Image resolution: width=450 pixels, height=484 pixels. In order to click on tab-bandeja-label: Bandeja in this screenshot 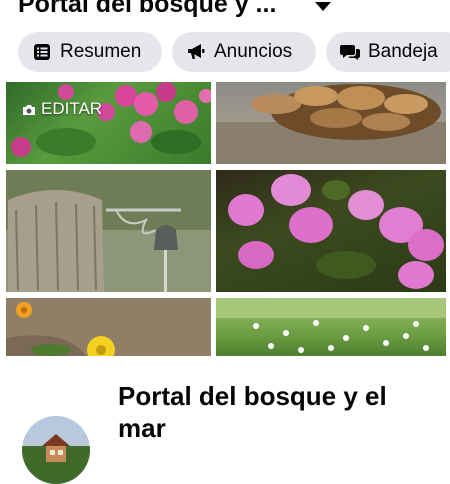, I will do `click(403, 51)`.